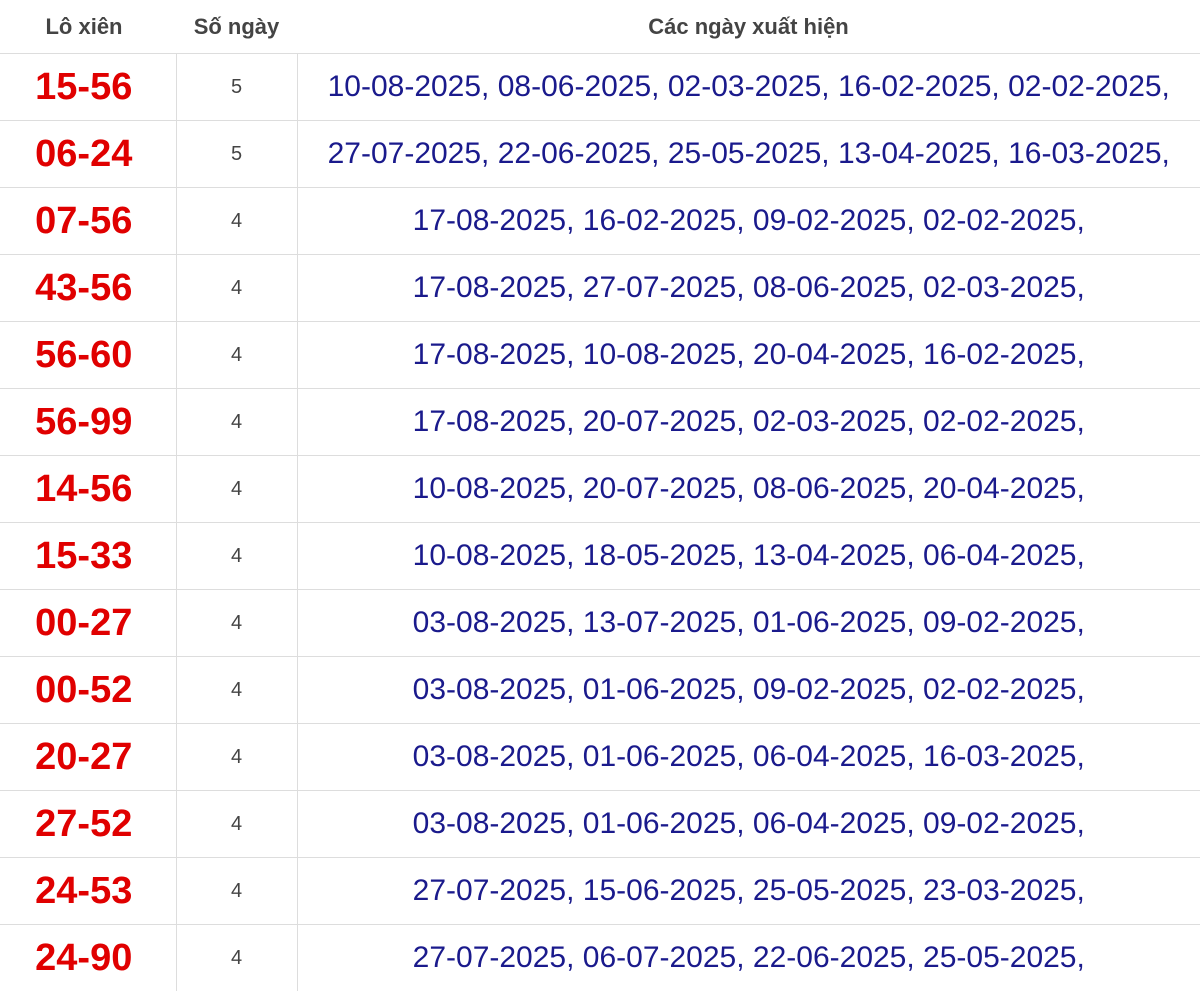 The height and width of the screenshot is (991, 1200). Describe the element at coordinates (88, 556) in the screenshot. I see `pair-cell: 15-33` at that location.